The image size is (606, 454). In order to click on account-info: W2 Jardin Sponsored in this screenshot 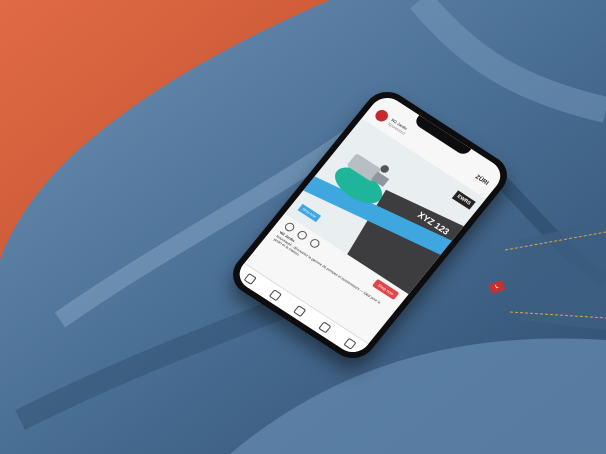, I will do `click(398, 126)`.